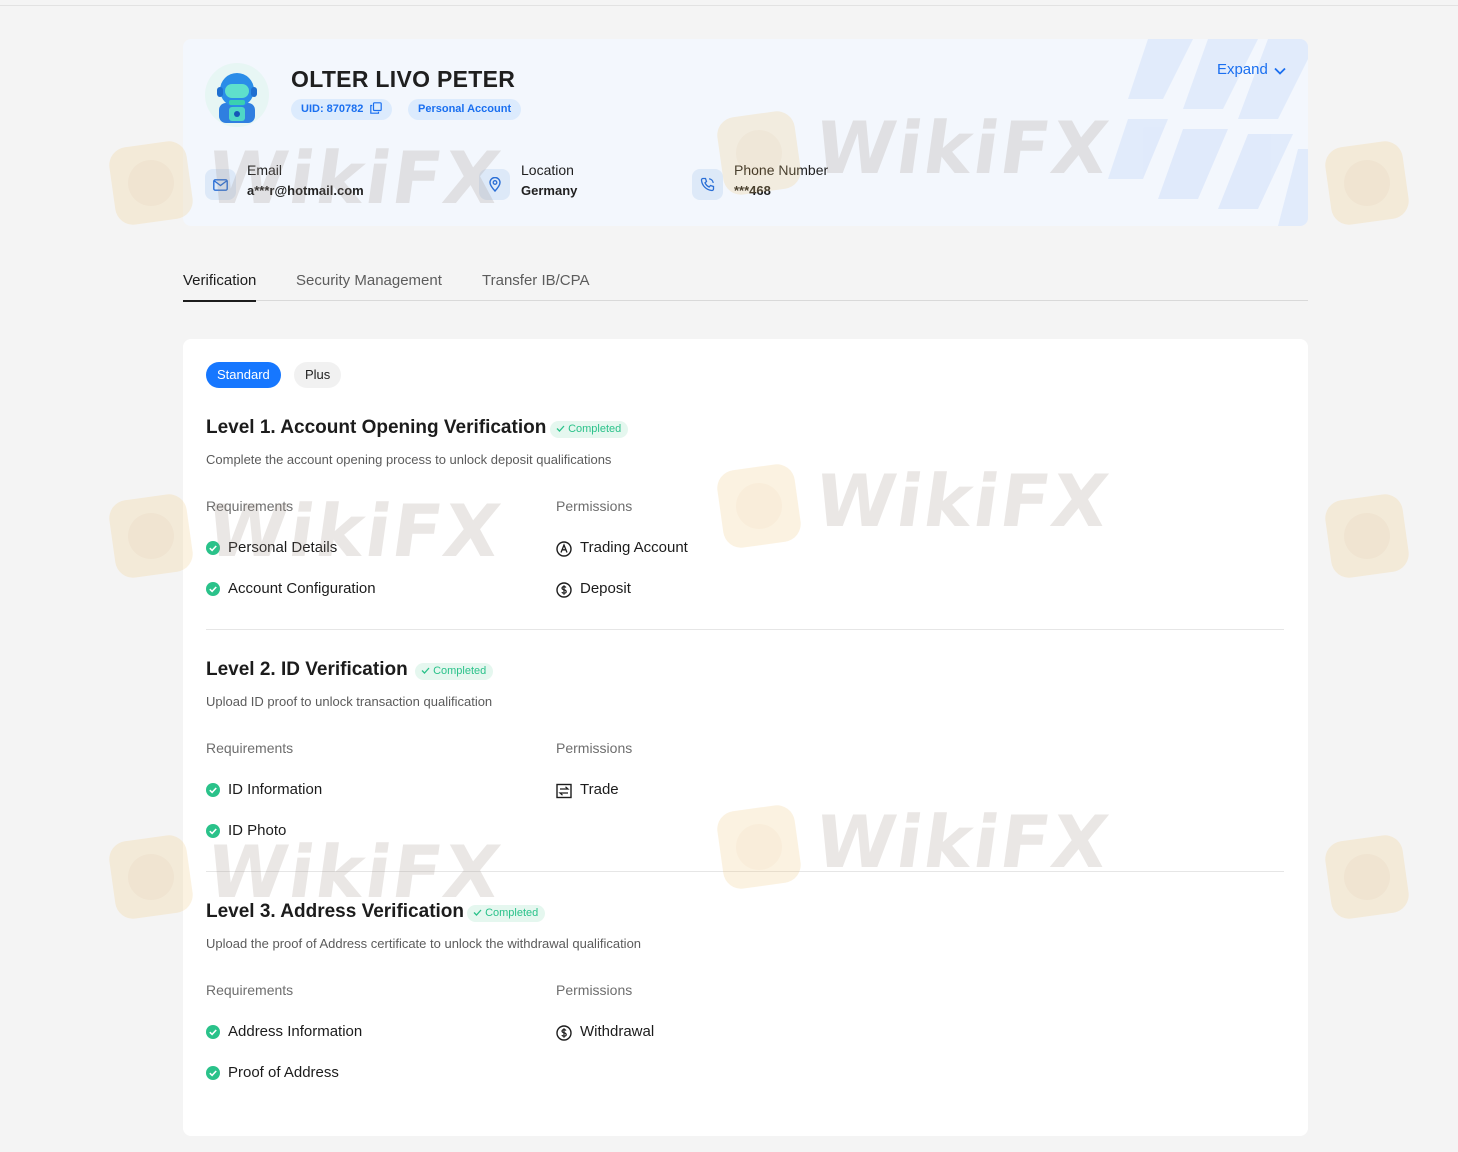 Image resolution: width=1458 pixels, height=1152 pixels. I want to click on phone-icon-box, so click(707, 184).